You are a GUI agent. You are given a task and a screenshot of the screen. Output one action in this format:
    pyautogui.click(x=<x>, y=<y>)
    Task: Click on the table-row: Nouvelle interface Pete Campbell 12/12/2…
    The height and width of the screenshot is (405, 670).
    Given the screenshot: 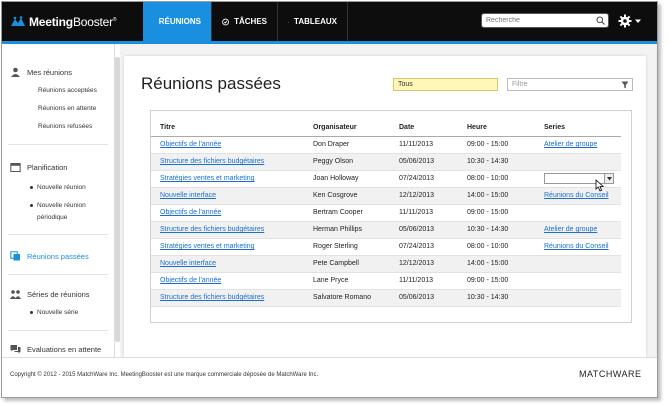 What is the action you would take?
    pyautogui.click(x=386, y=264)
    